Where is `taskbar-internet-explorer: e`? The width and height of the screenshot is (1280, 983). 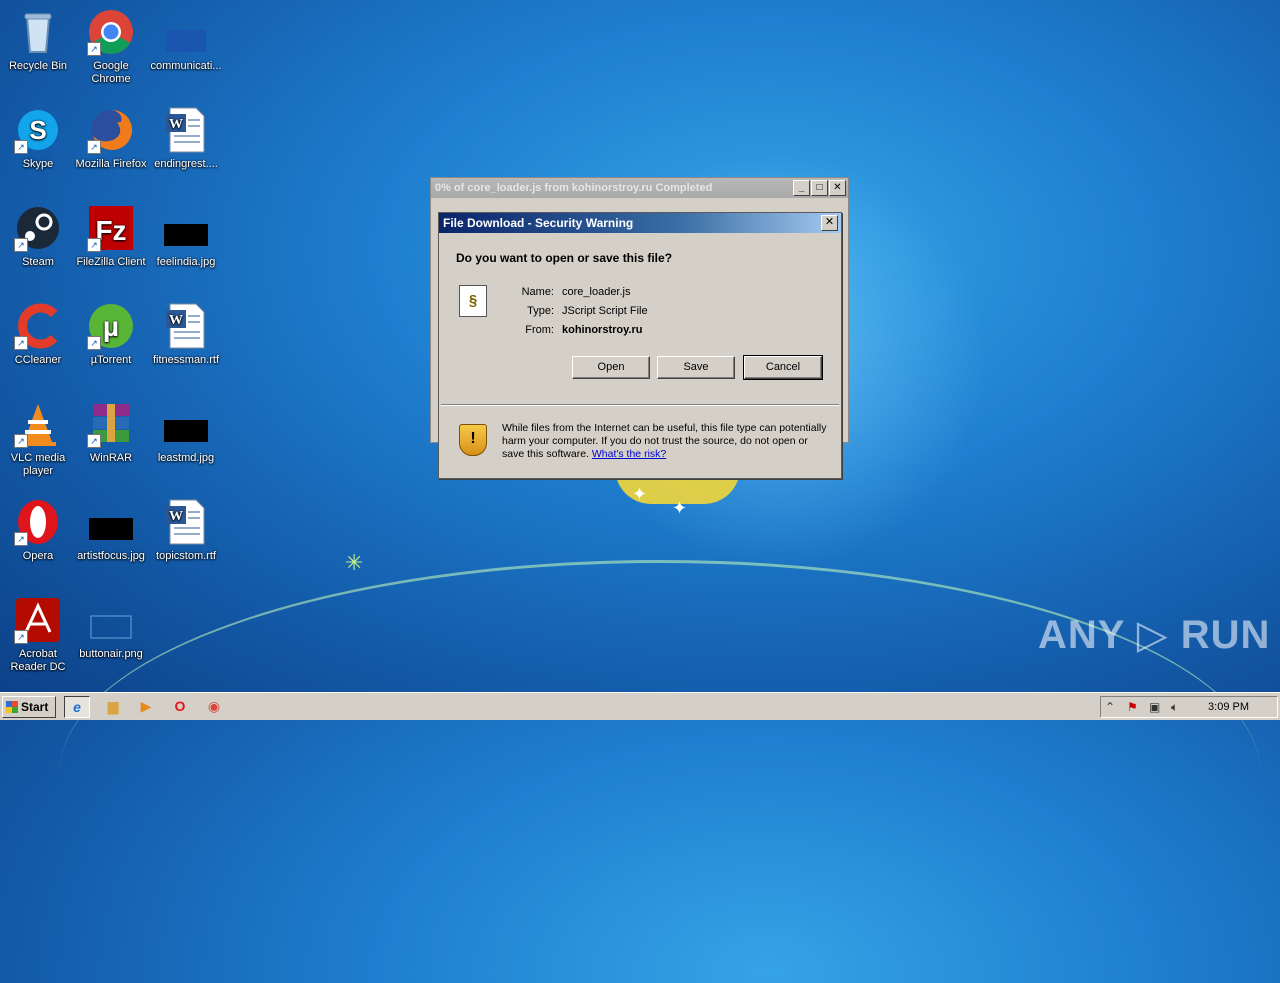 taskbar-internet-explorer: e is located at coordinates (77, 707).